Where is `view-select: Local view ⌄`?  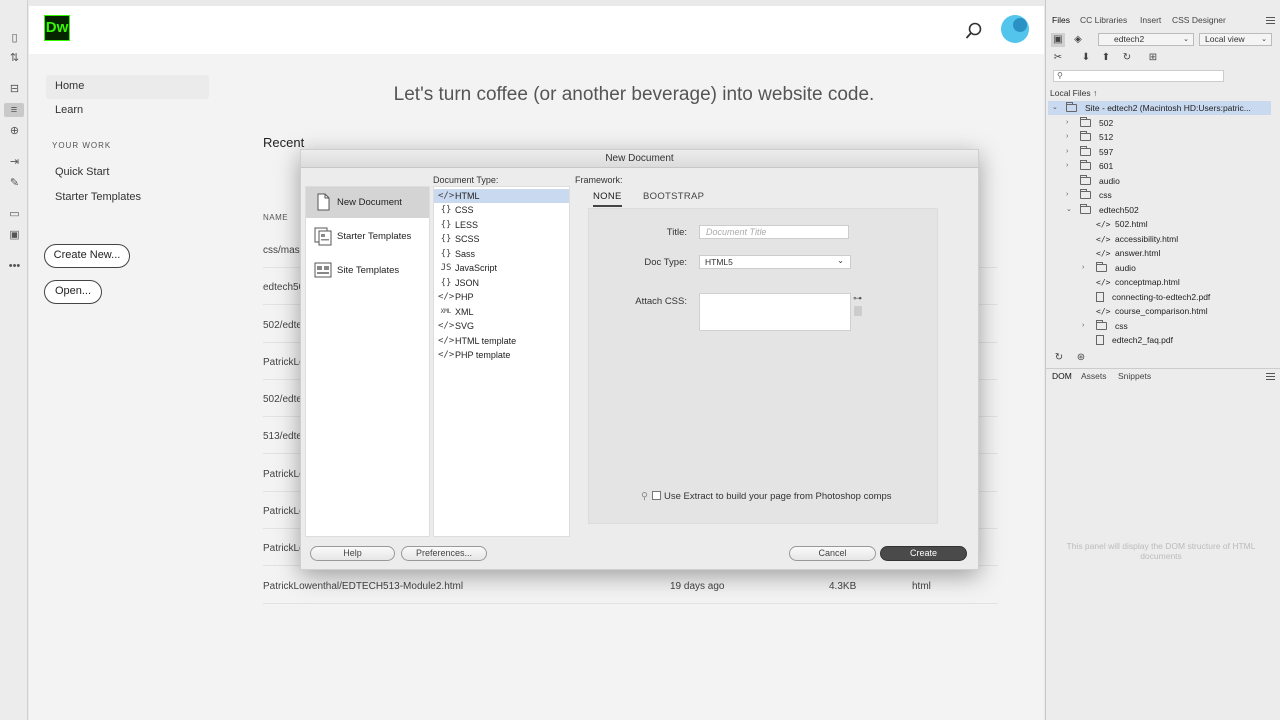
view-select: Local view ⌄ is located at coordinates (1235, 39).